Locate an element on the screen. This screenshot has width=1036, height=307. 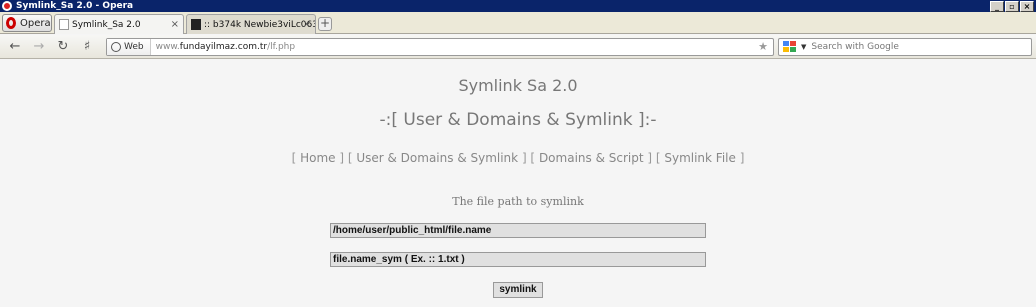
nav-link-domains-script: Domains & Script is located at coordinates (591, 158).